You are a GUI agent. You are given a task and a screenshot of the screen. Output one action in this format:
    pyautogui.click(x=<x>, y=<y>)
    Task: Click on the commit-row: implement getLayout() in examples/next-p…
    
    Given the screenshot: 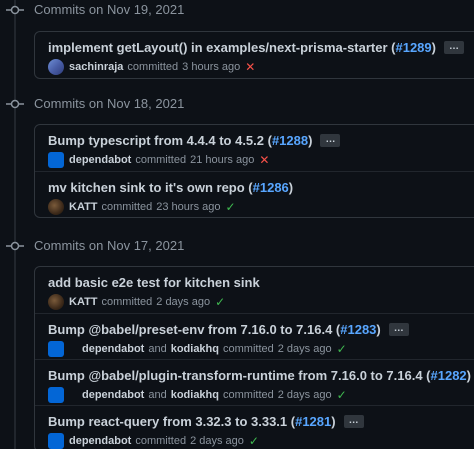 What is the action you would take?
    pyautogui.click(x=254, y=55)
    